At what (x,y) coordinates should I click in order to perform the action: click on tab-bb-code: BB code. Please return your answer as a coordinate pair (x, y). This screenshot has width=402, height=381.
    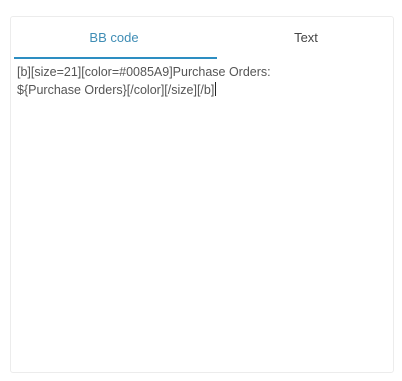
    Looking at the image, I should click on (114, 38).